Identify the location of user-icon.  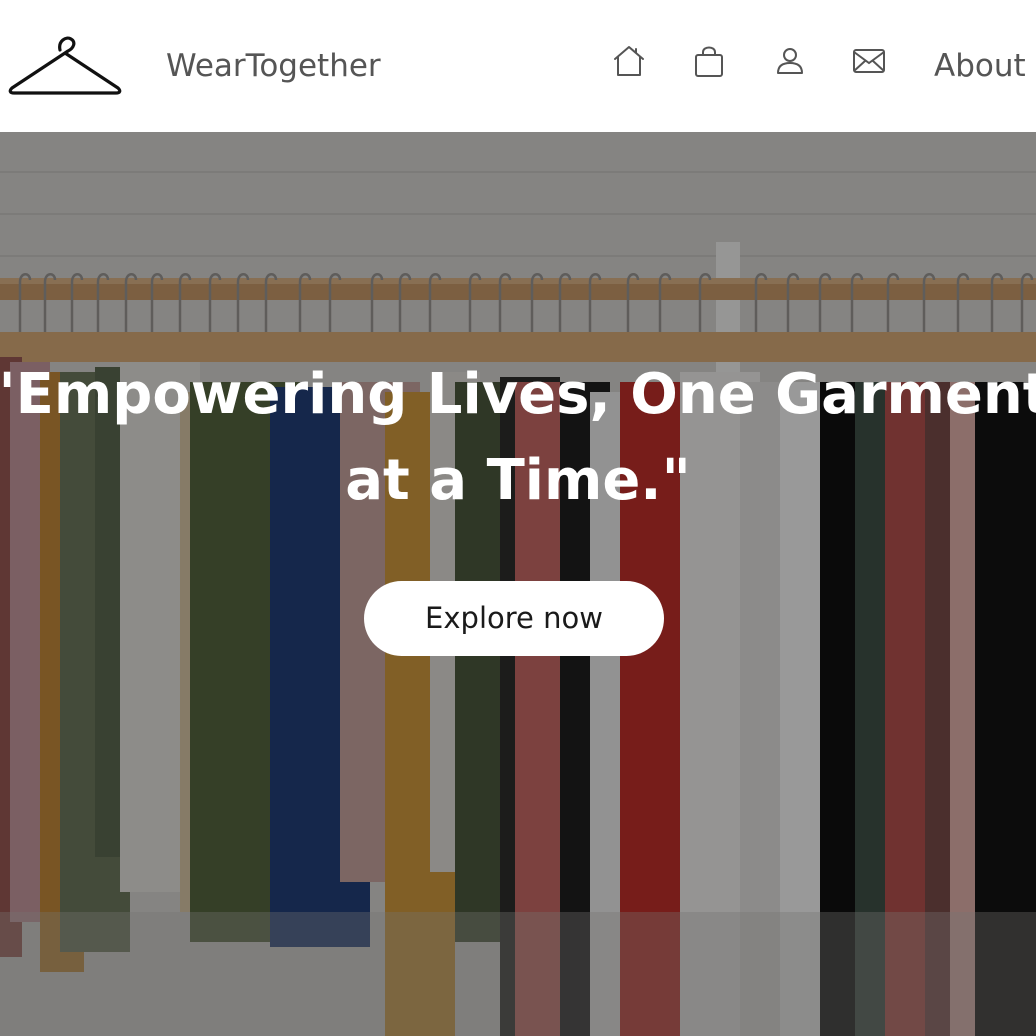
(790, 61).